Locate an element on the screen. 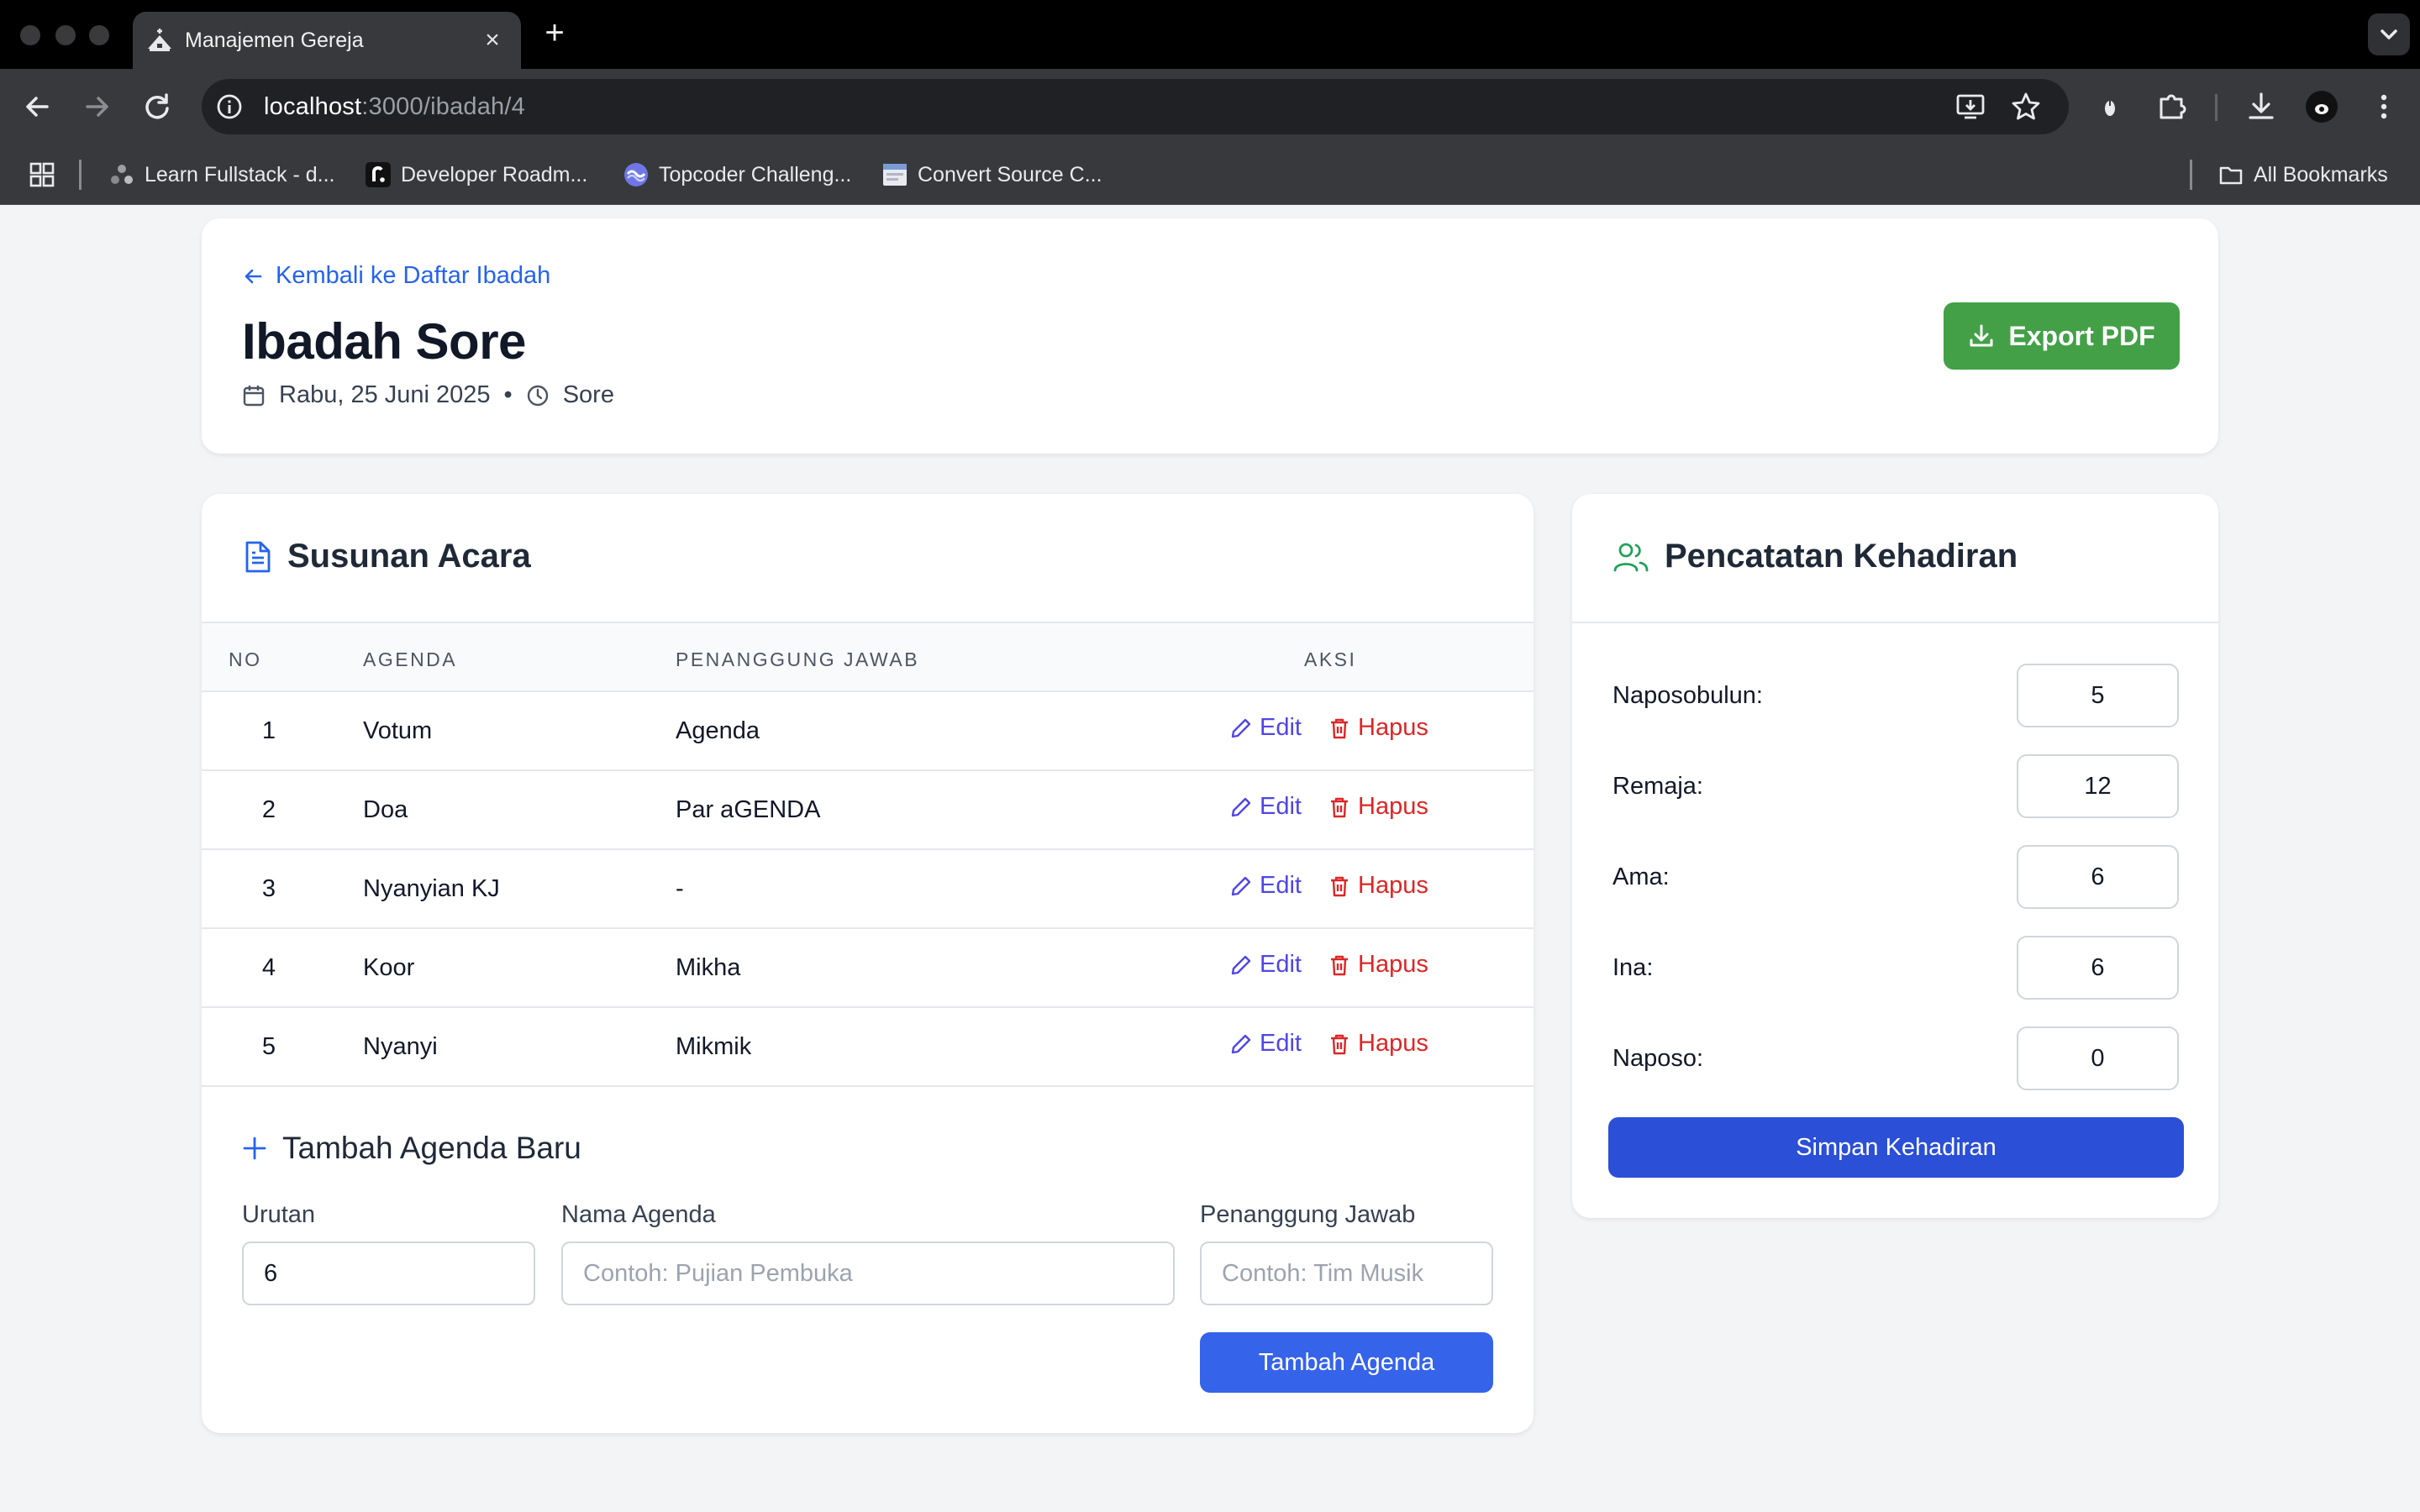 This screenshot has height=1512, width=2420. attendance-section-title: Pencatatan Kehadiran is located at coordinates (1815, 556).